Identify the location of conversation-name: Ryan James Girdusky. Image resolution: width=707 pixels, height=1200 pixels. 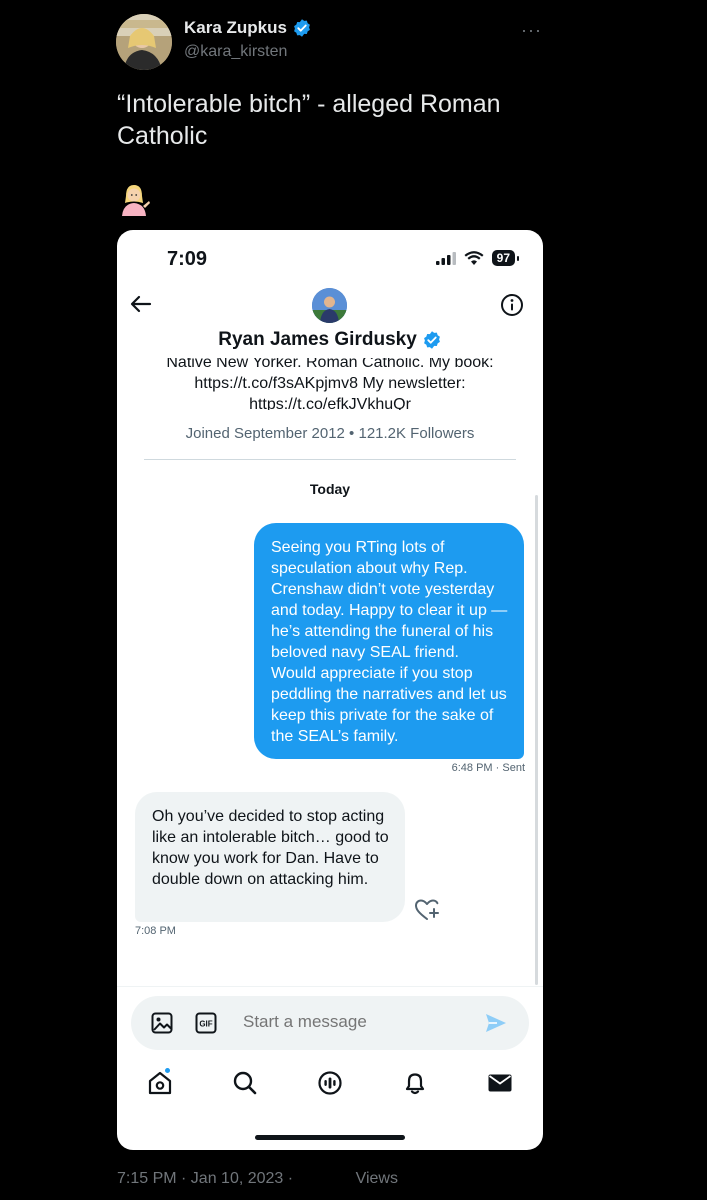
(317, 340).